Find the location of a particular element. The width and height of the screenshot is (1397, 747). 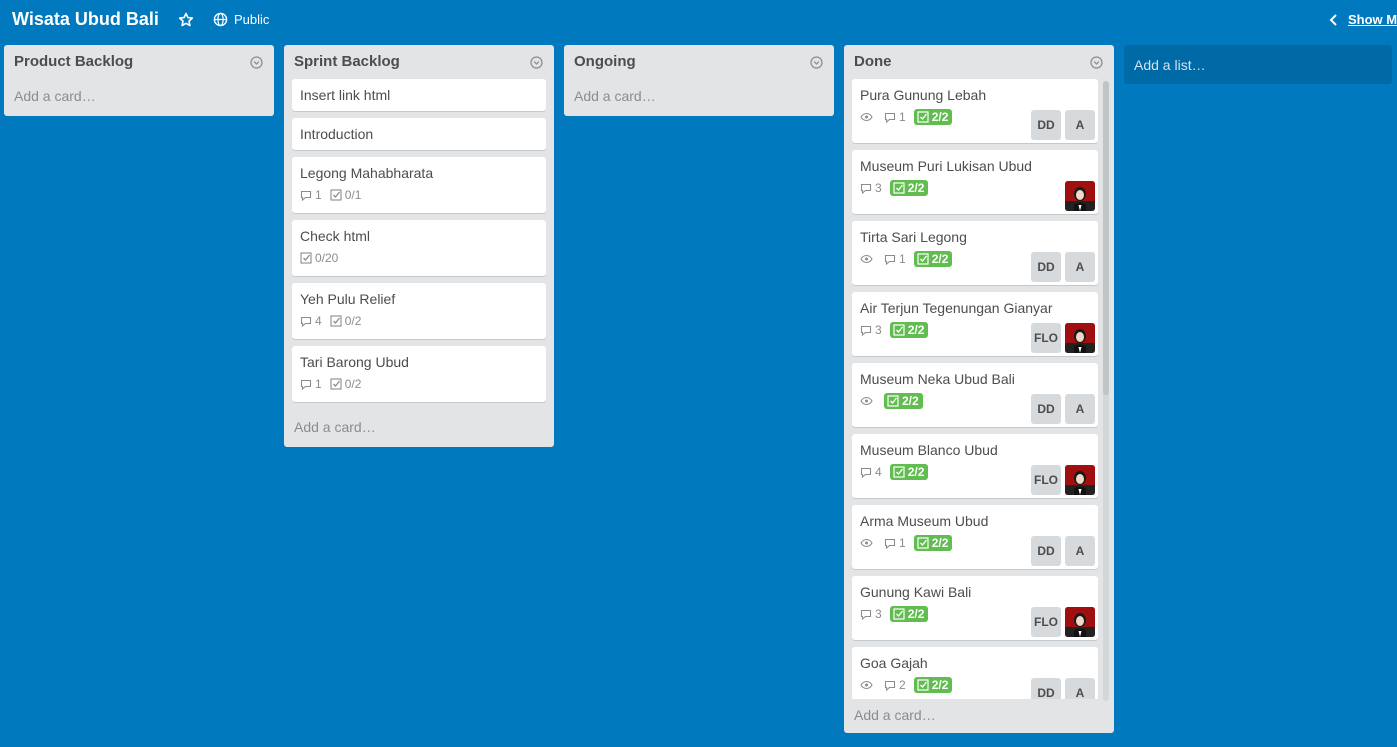

card: Check html 0/20 is located at coordinates (419, 248).